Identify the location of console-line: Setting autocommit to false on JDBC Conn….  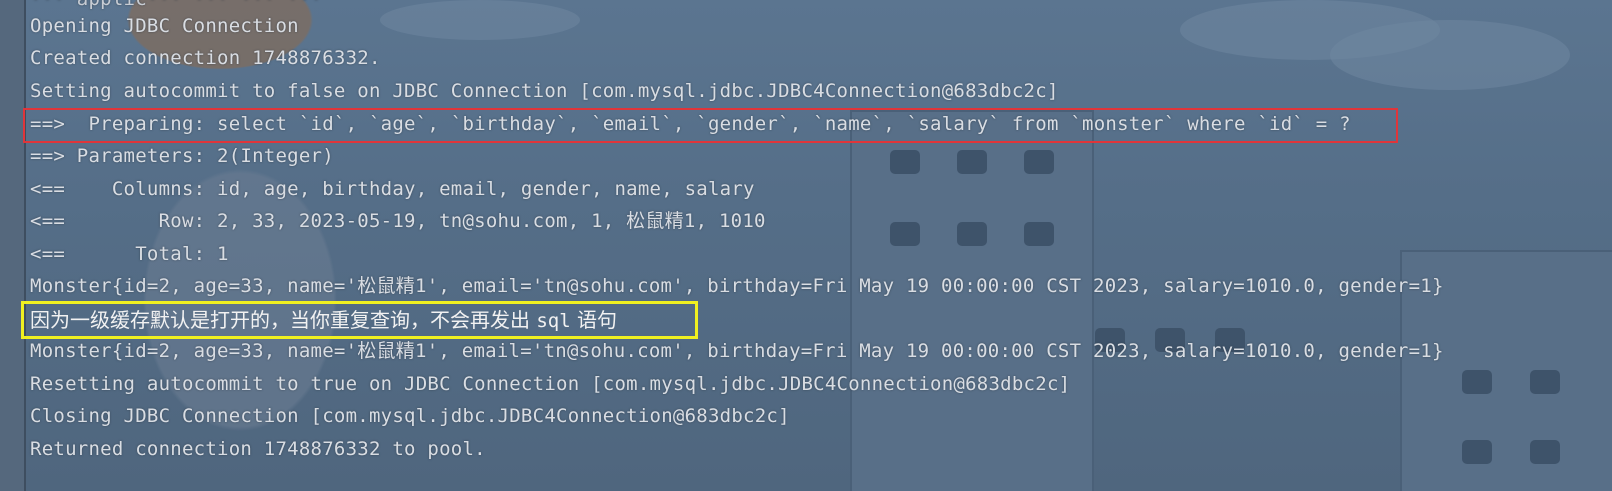
(544, 91).